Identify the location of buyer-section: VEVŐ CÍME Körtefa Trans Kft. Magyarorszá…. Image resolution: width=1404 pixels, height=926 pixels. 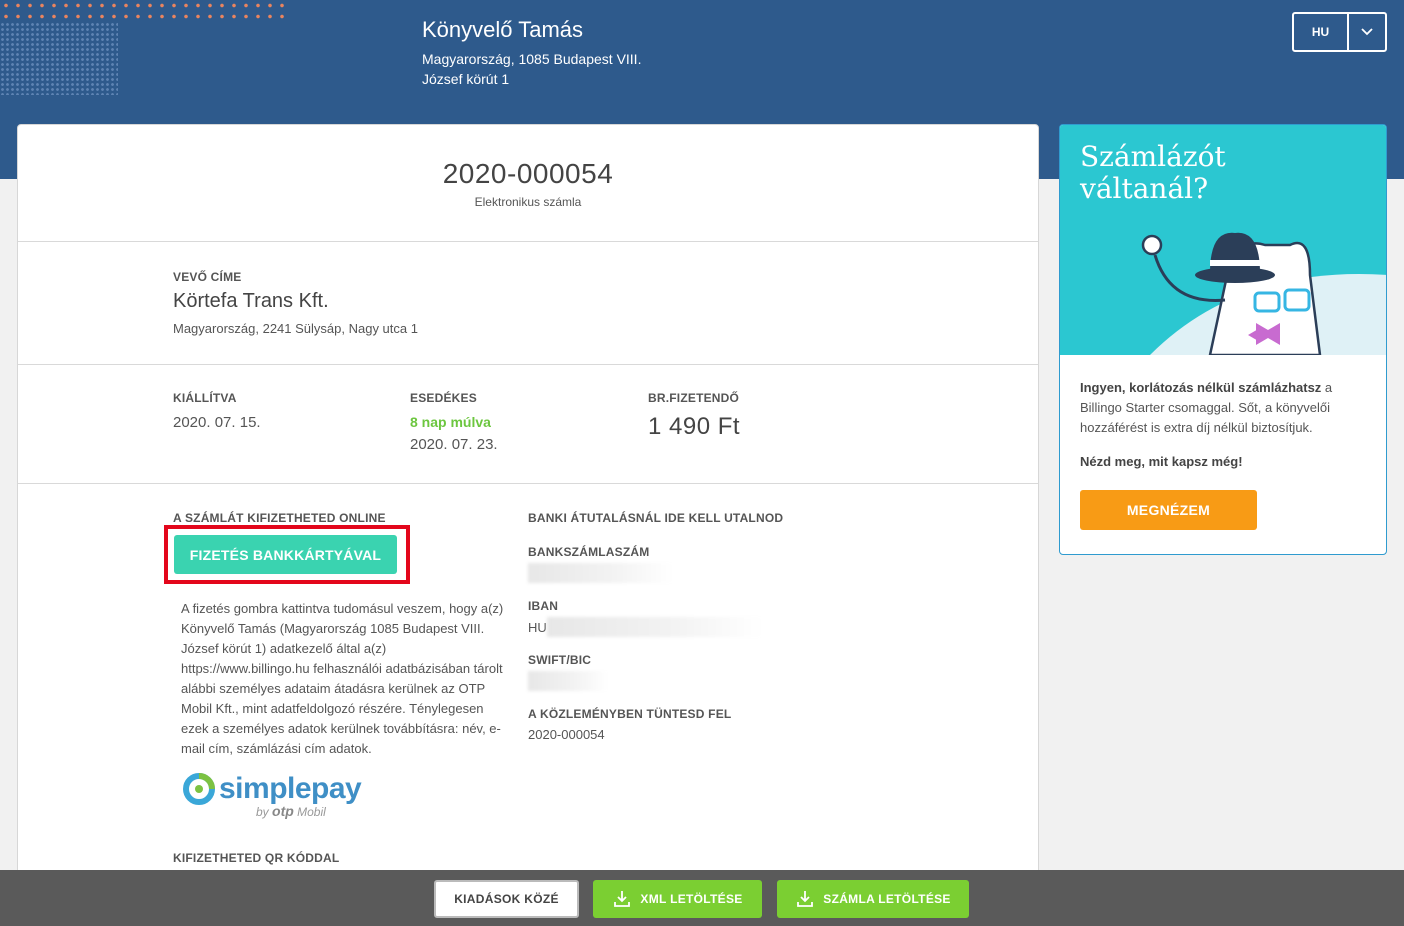
(528, 303).